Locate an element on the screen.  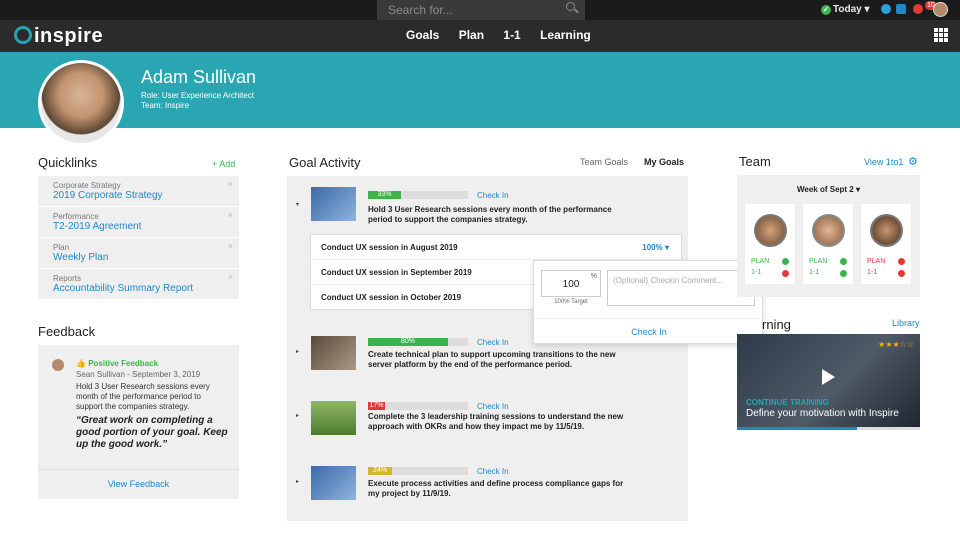
subgoal-text: Conduct UX session in October 2019 is located at coordinates (391, 297).